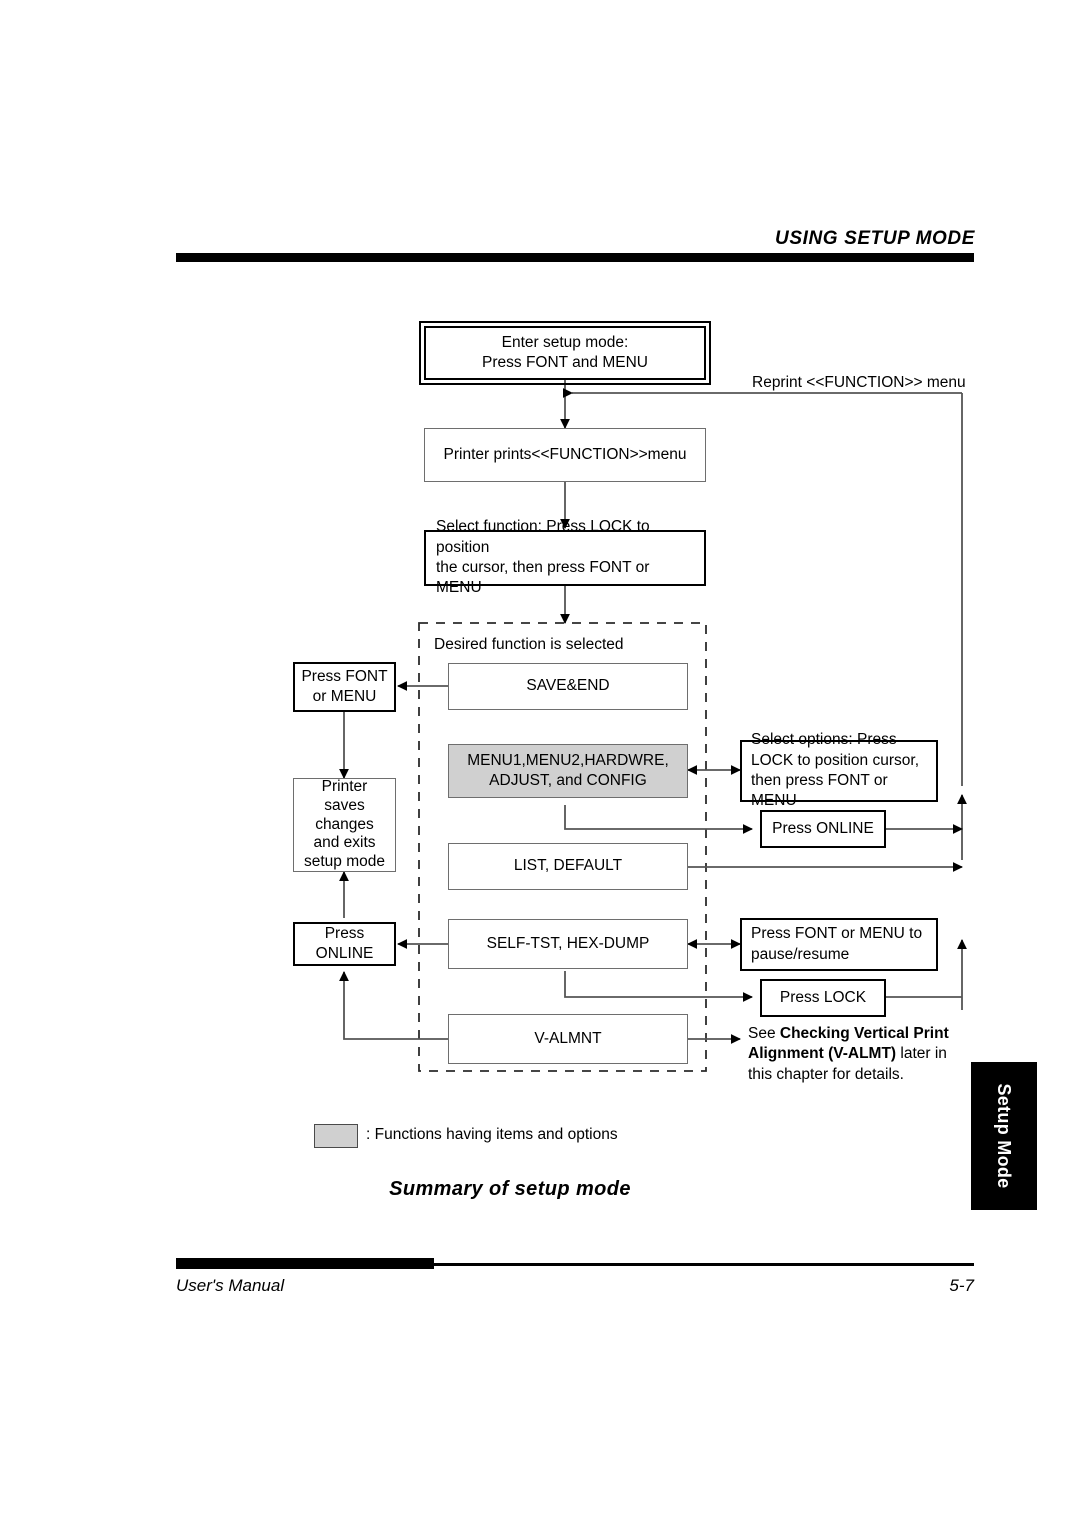 Image resolution: width=1080 pixels, height=1528 pixels. I want to click on node-press-online-left-label: Press ONLINE, so click(344, 943).